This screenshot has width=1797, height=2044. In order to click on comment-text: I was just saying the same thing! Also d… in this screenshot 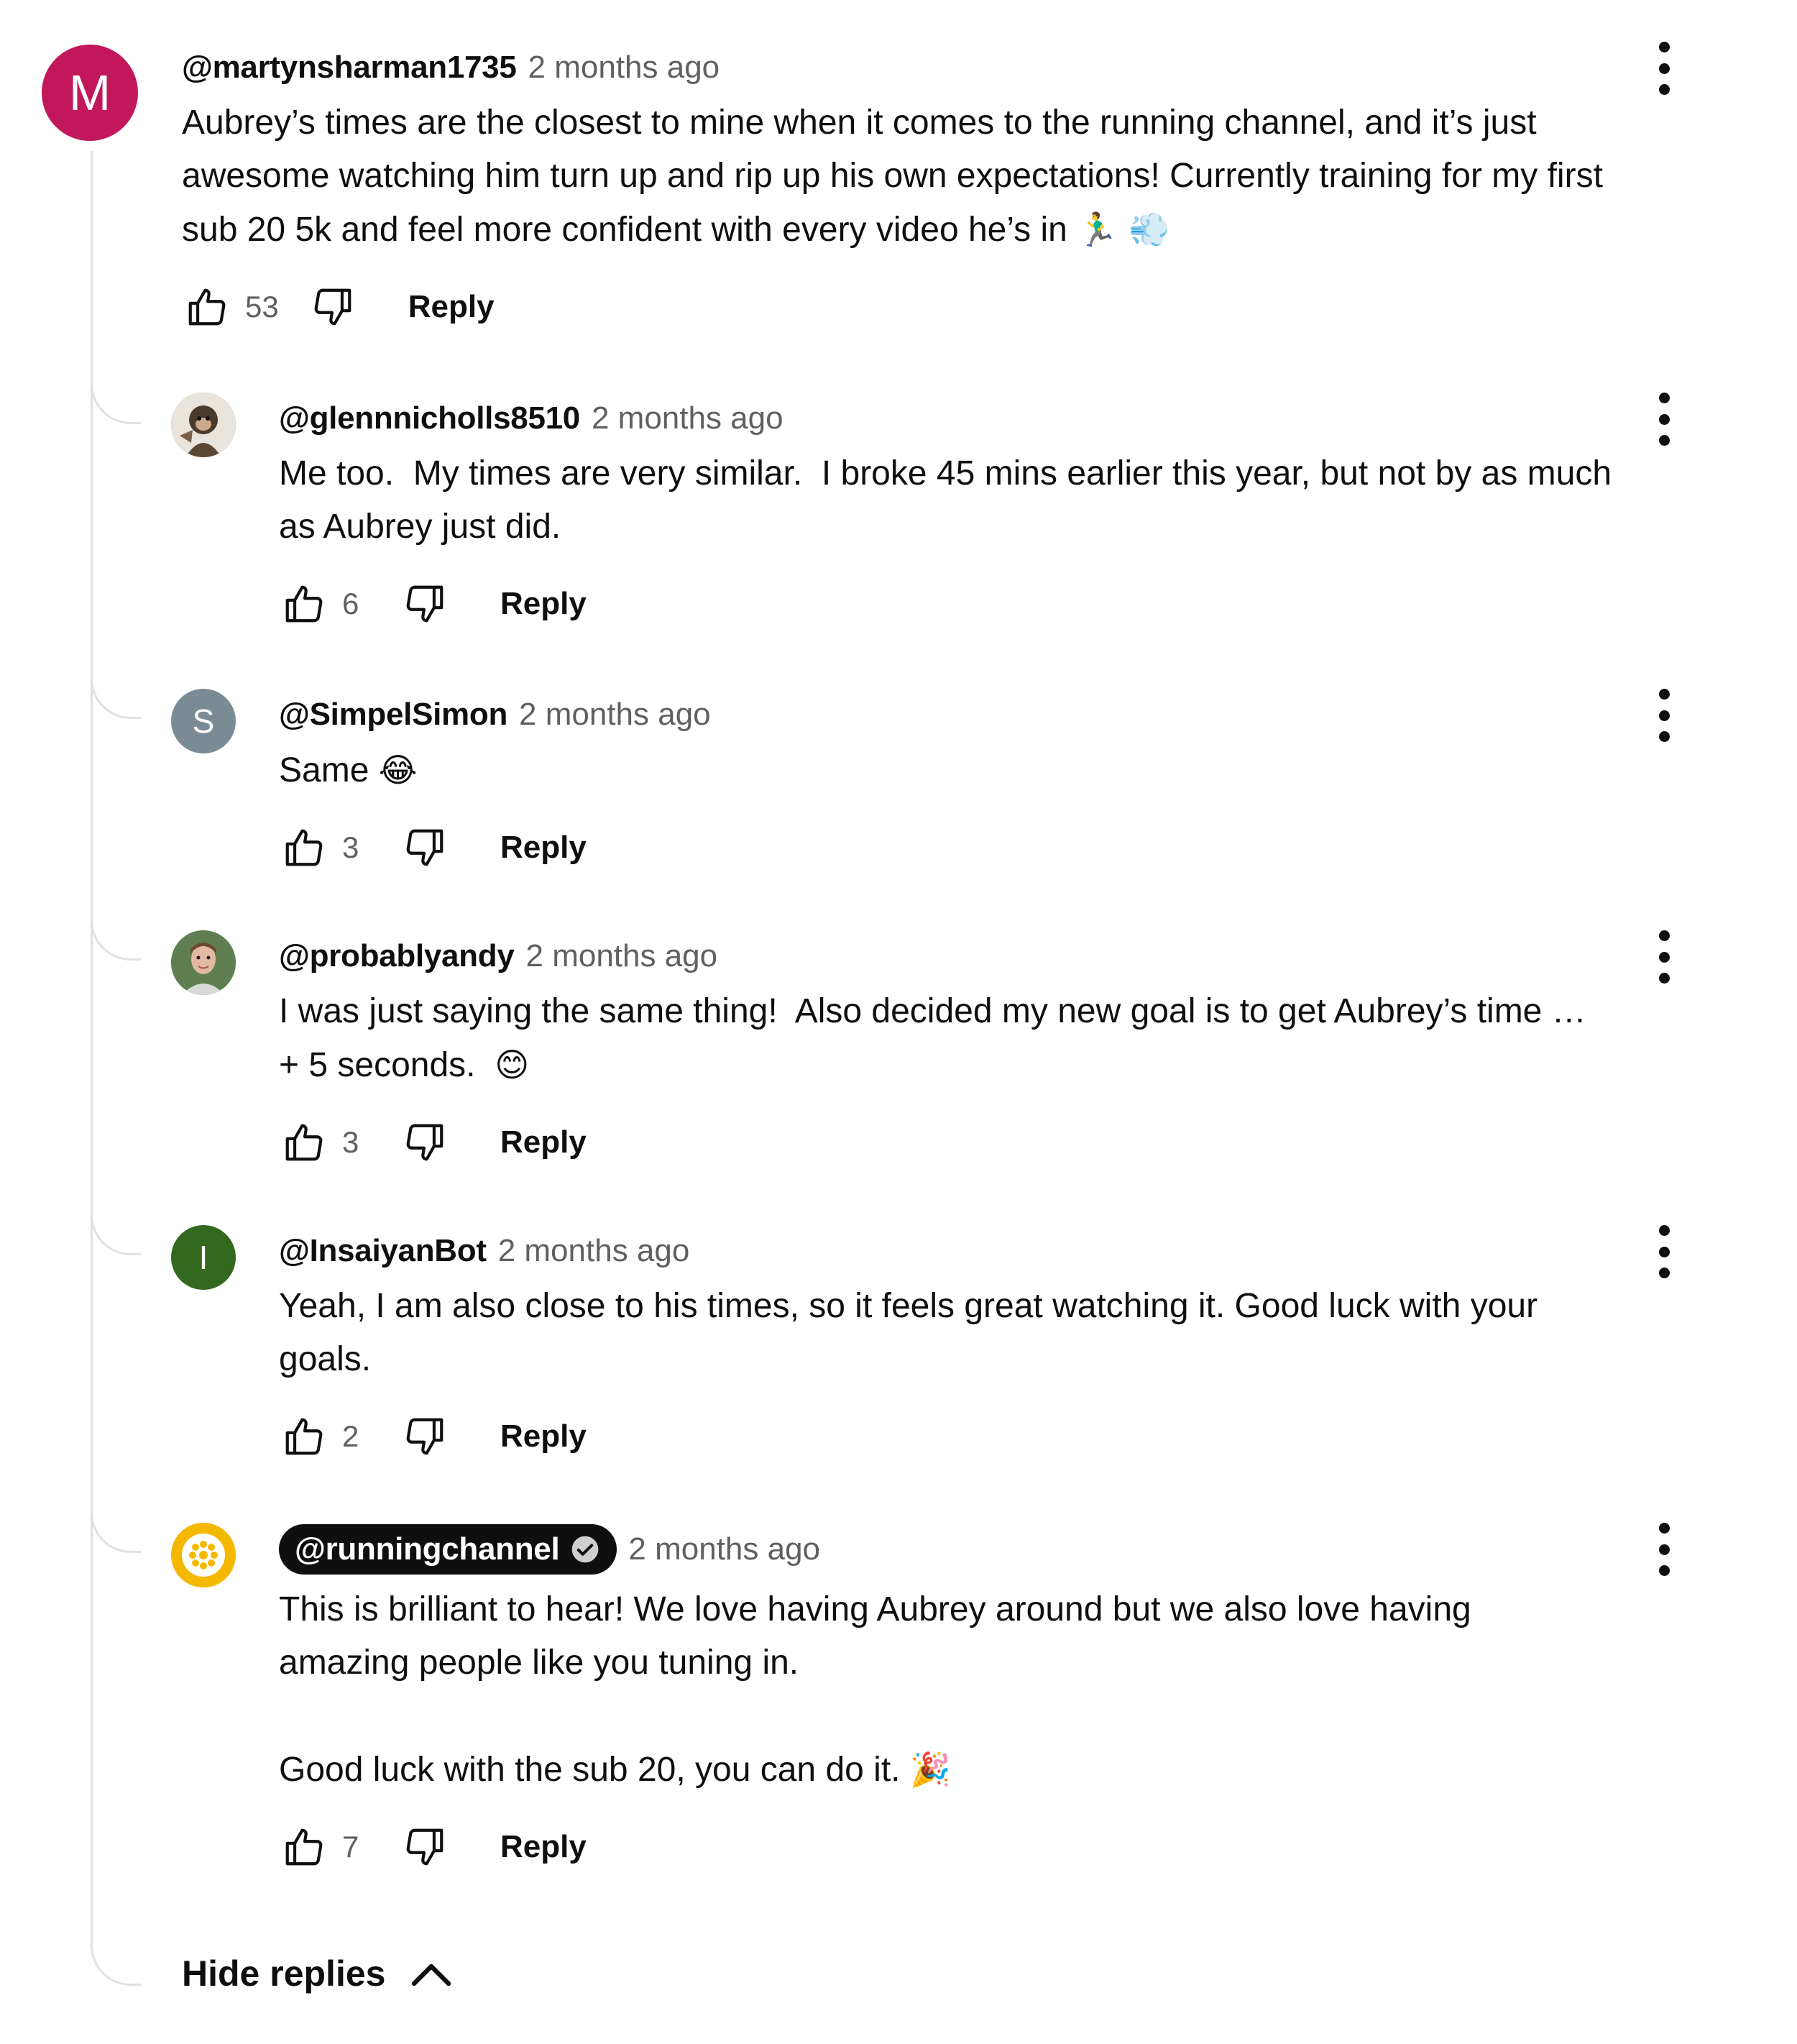, I will do `click(937, 1038)`.